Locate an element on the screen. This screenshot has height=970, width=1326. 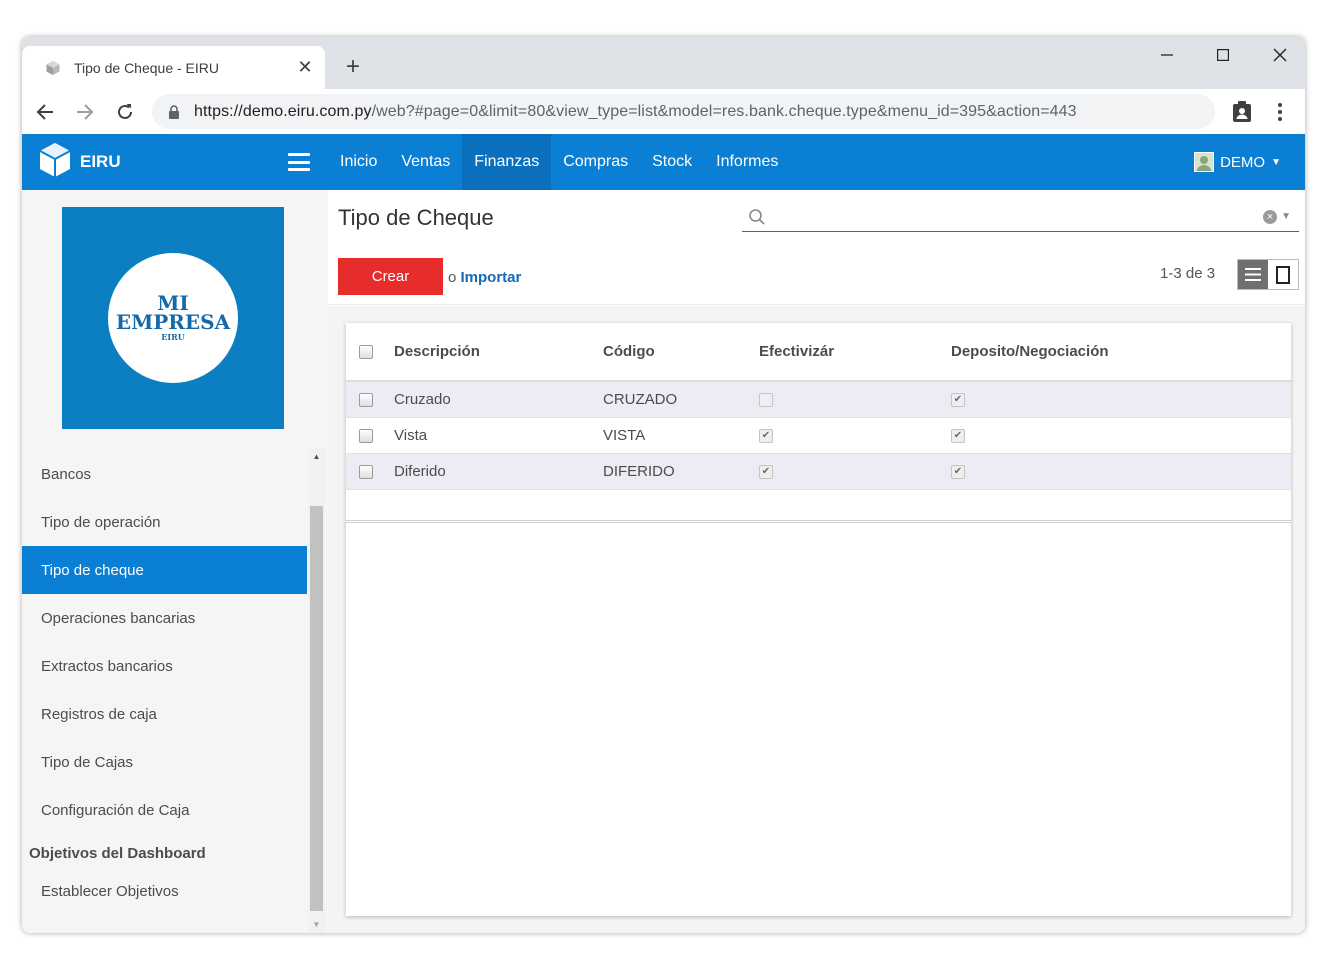
company-logo-circle: MI EMPRESA EIRU is located at coordinates (173, 318).